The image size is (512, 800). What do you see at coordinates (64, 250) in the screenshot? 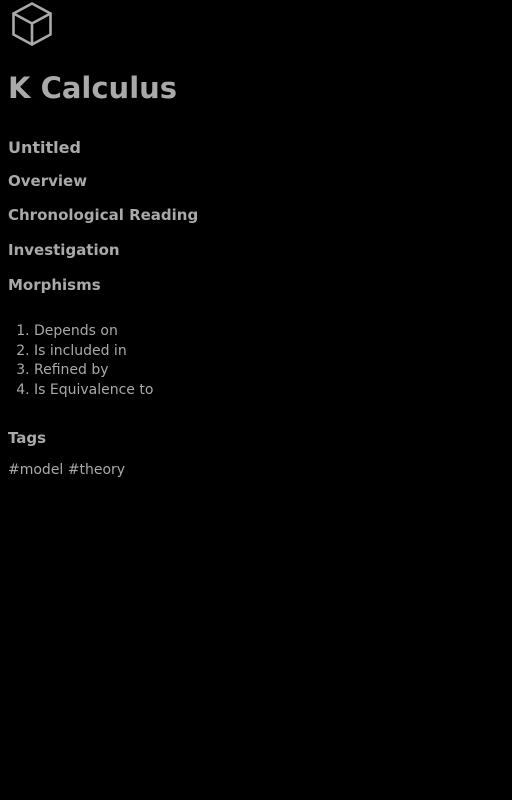
I see `section-heading-investigation: Investigation` at bounding box center [64, 250].